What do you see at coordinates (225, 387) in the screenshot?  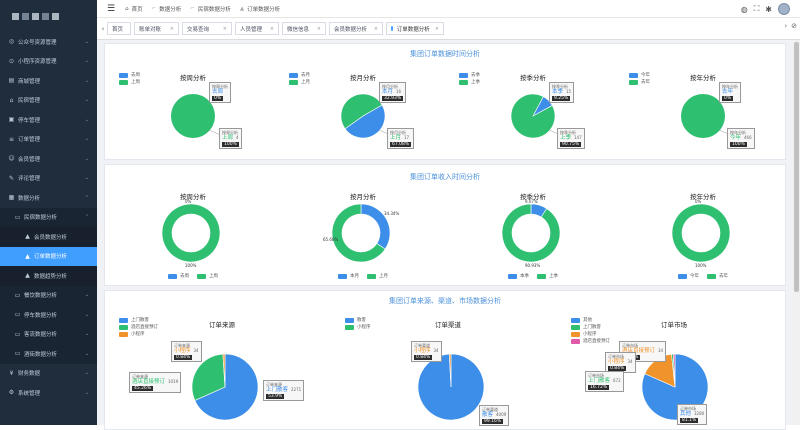 I see `pie-svg` at bounding box center [225, 387].